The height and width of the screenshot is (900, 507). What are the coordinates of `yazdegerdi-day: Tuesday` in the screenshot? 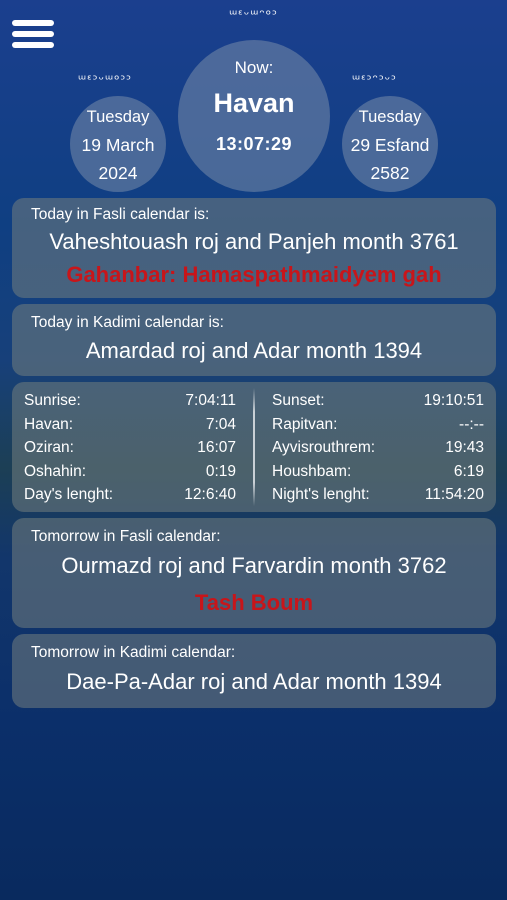 It's located at (390, 117).